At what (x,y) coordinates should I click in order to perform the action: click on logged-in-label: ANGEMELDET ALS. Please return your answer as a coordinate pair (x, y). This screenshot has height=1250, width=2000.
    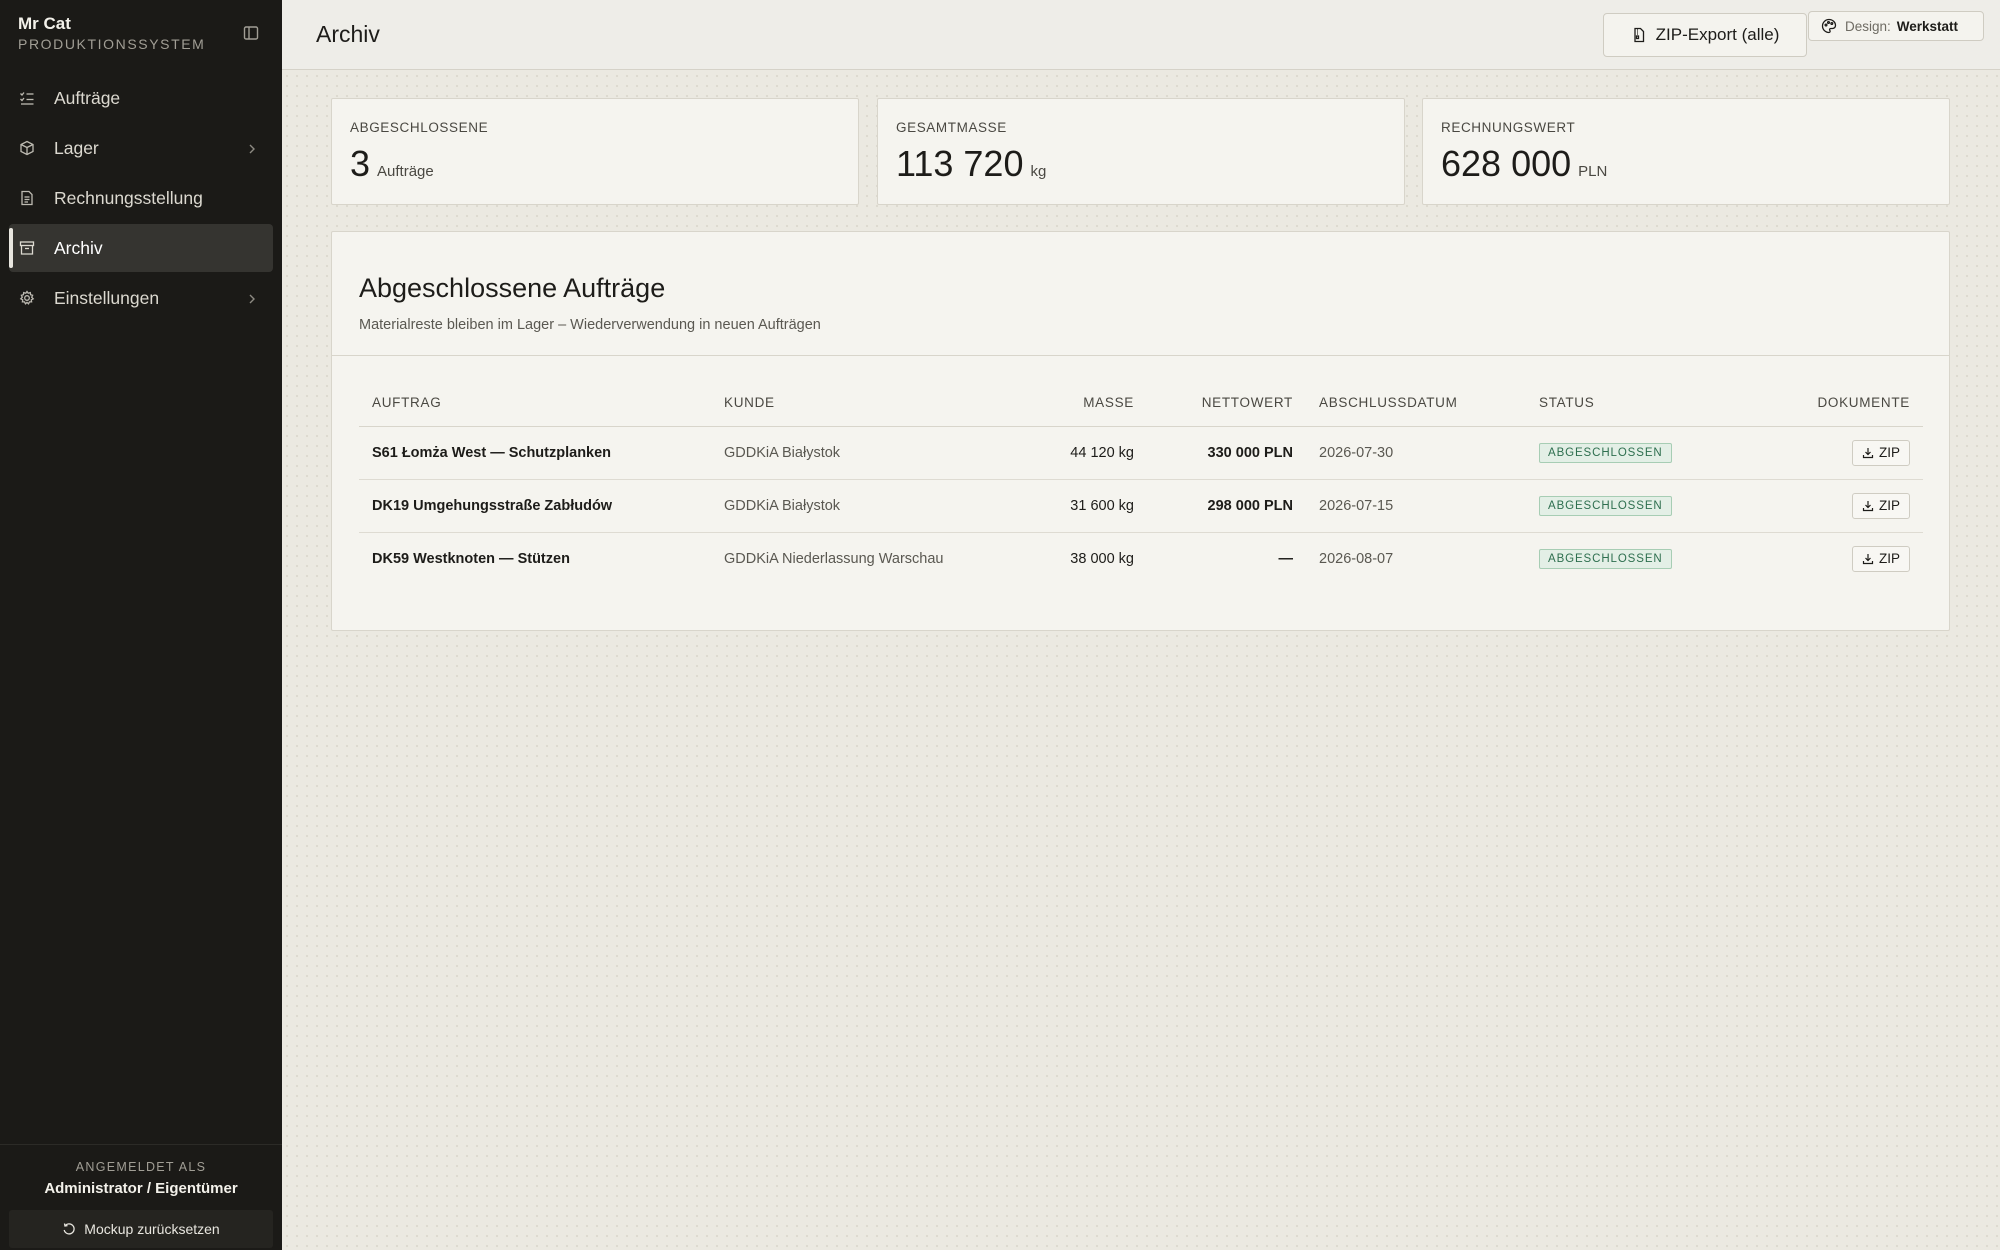
    Looking at the image, I should click on (141, 1167).